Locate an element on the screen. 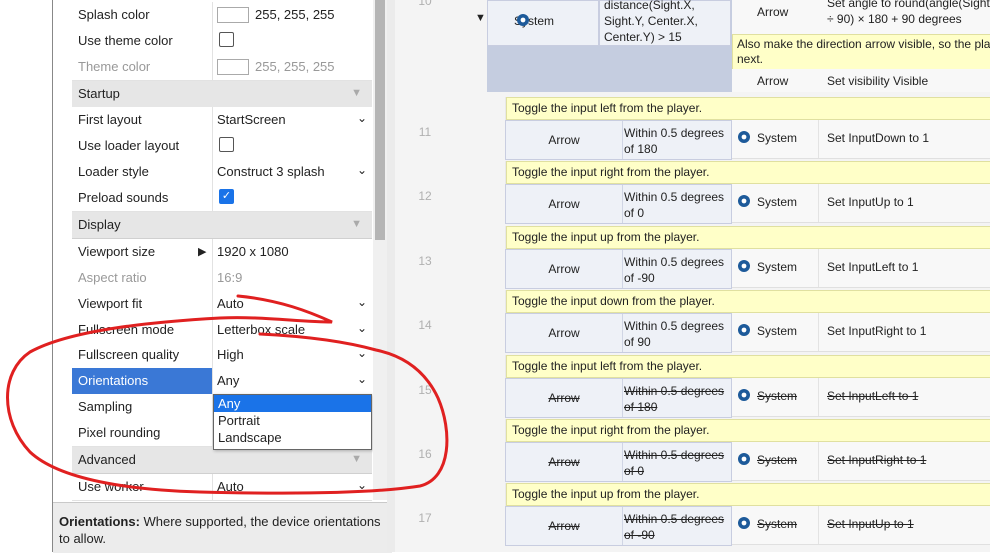 Image resolution: width=990 pixels, height=553 pixels. option-any: Any is located at coordinates (292, 403).